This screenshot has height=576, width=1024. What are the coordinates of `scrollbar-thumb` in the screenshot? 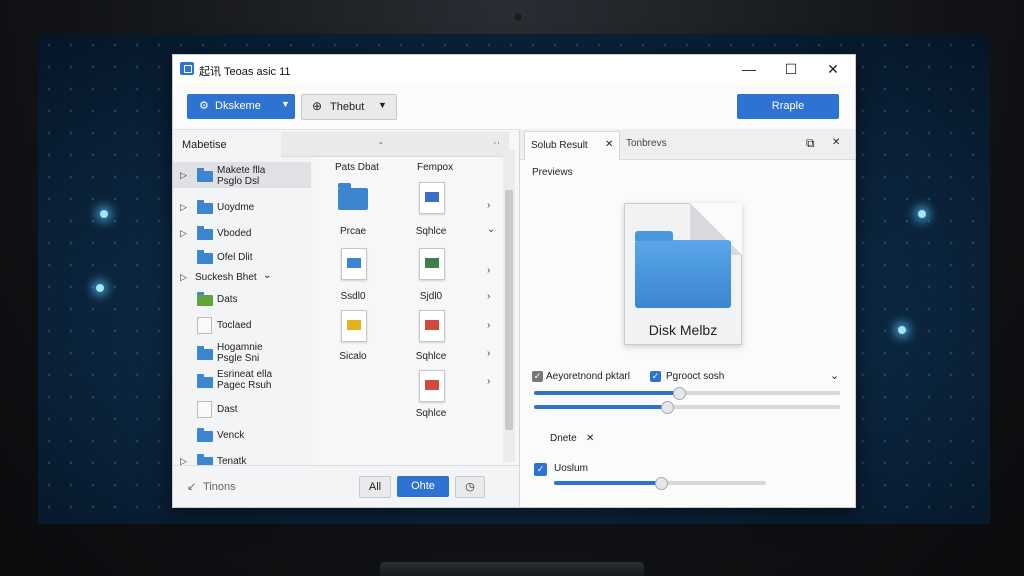 It's located at (509, 310).